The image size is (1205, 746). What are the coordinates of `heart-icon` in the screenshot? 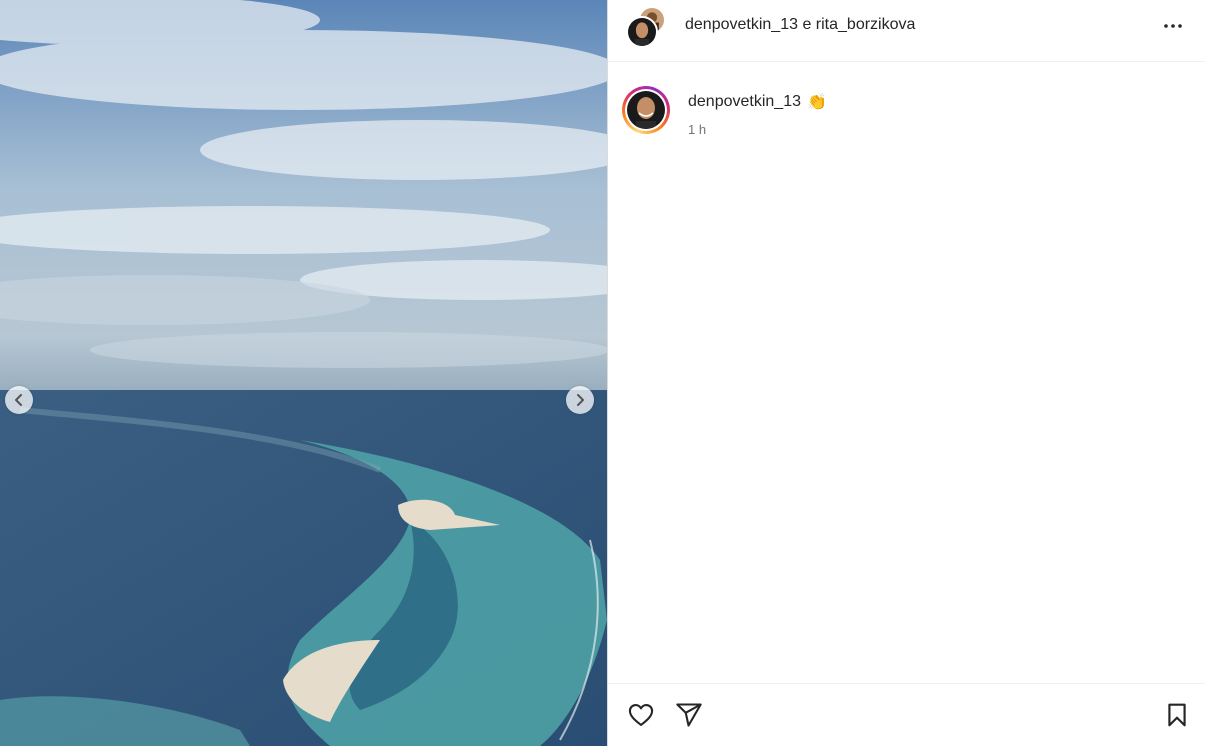 It's located at (641, 715).